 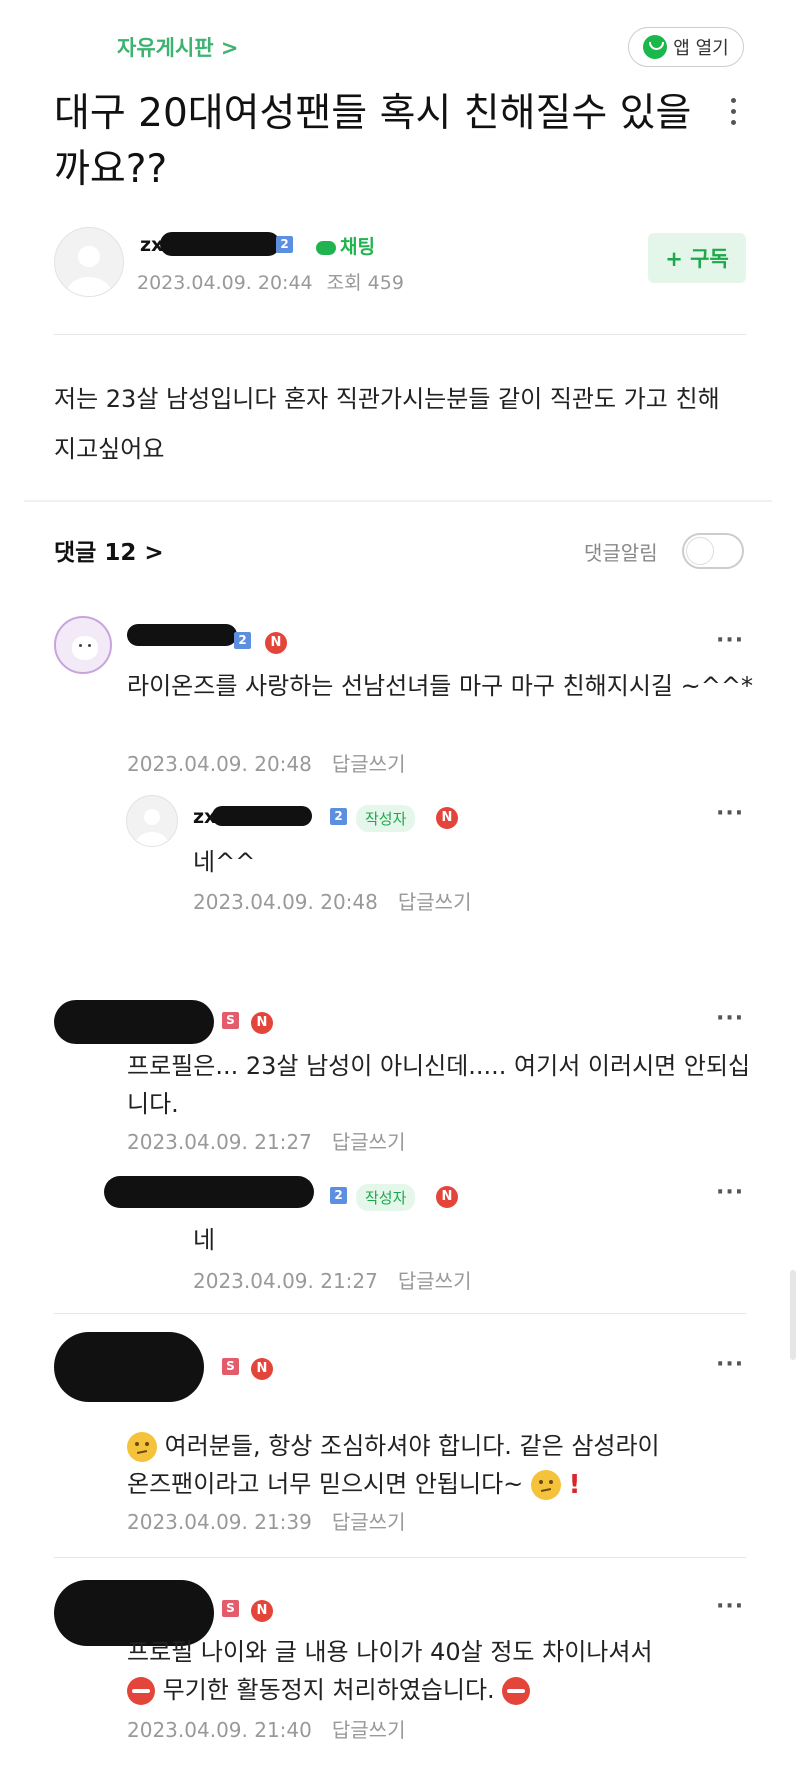 What do you see at coordinates (357, 247) in the screenshot?
I see `chat-label: 채팅` at bounding box center [357, 247].